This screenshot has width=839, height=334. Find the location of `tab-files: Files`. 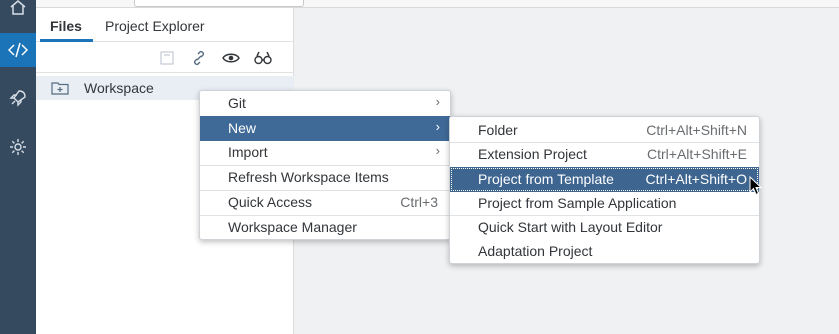

tab-files: Files is located at coordinates (66, 26).